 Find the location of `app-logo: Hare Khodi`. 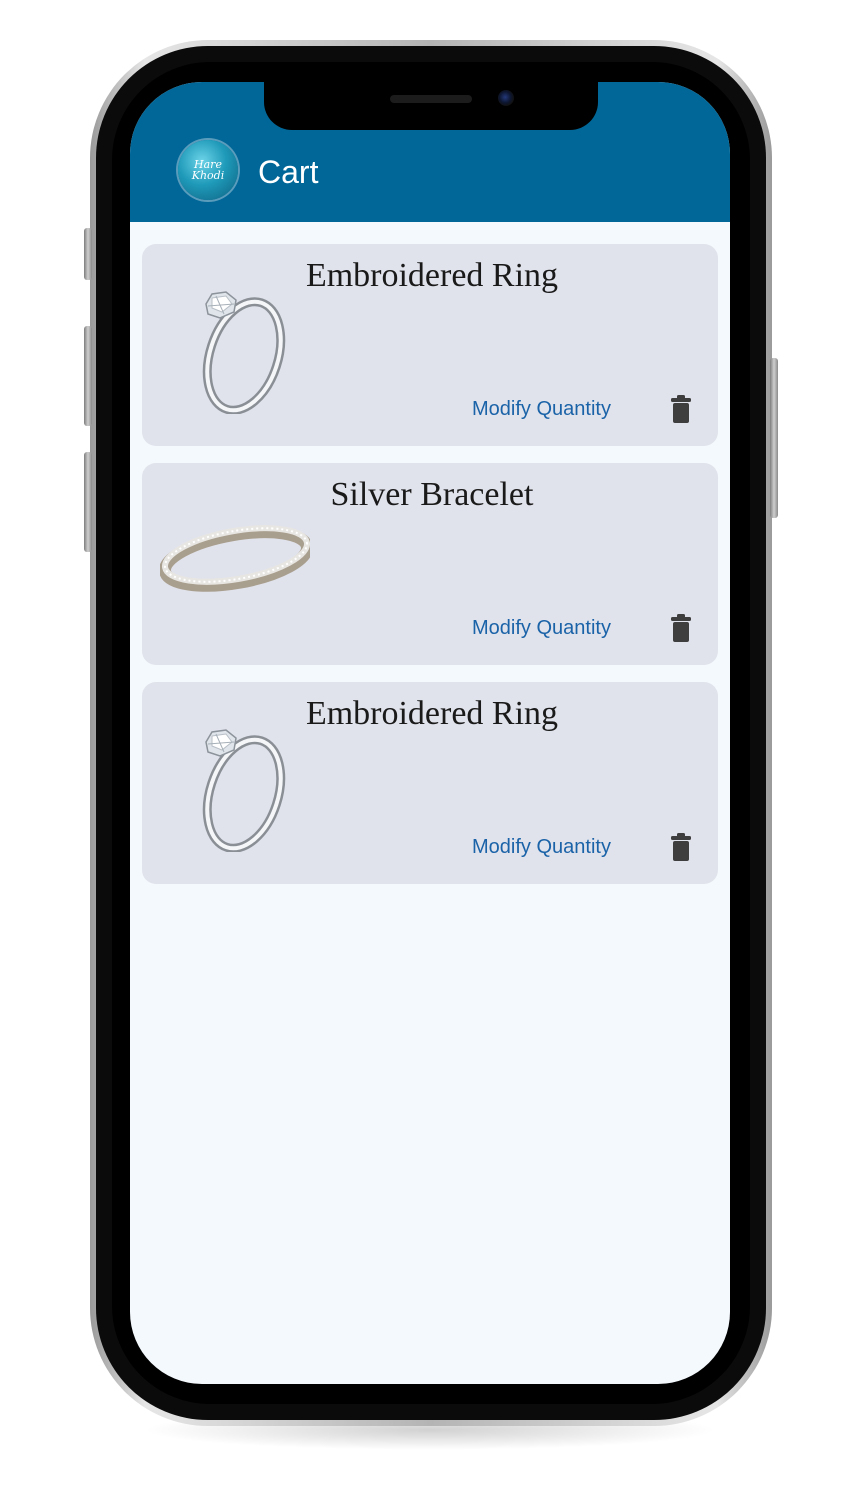

app-logo: Hare Khodi is located at coordinates (208, 170).